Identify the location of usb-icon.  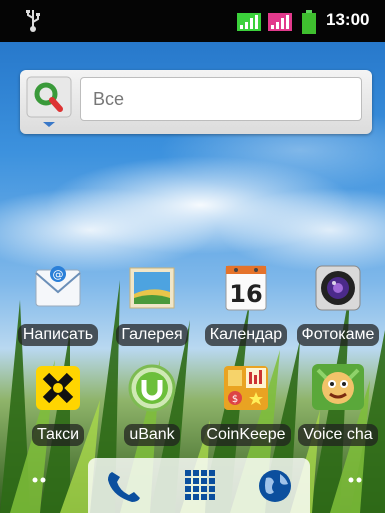
(33, 21).